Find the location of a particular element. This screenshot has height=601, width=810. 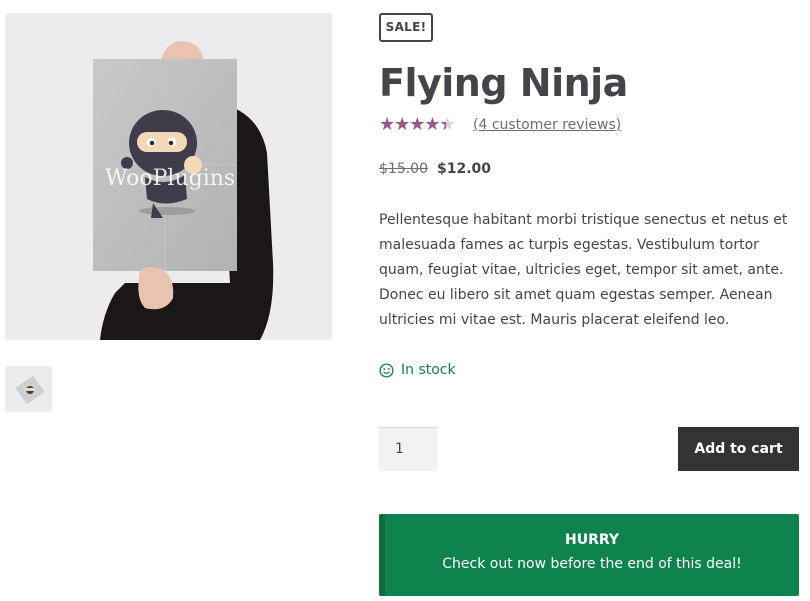

original-price: $15.00 is located at coordinates (403, 169).